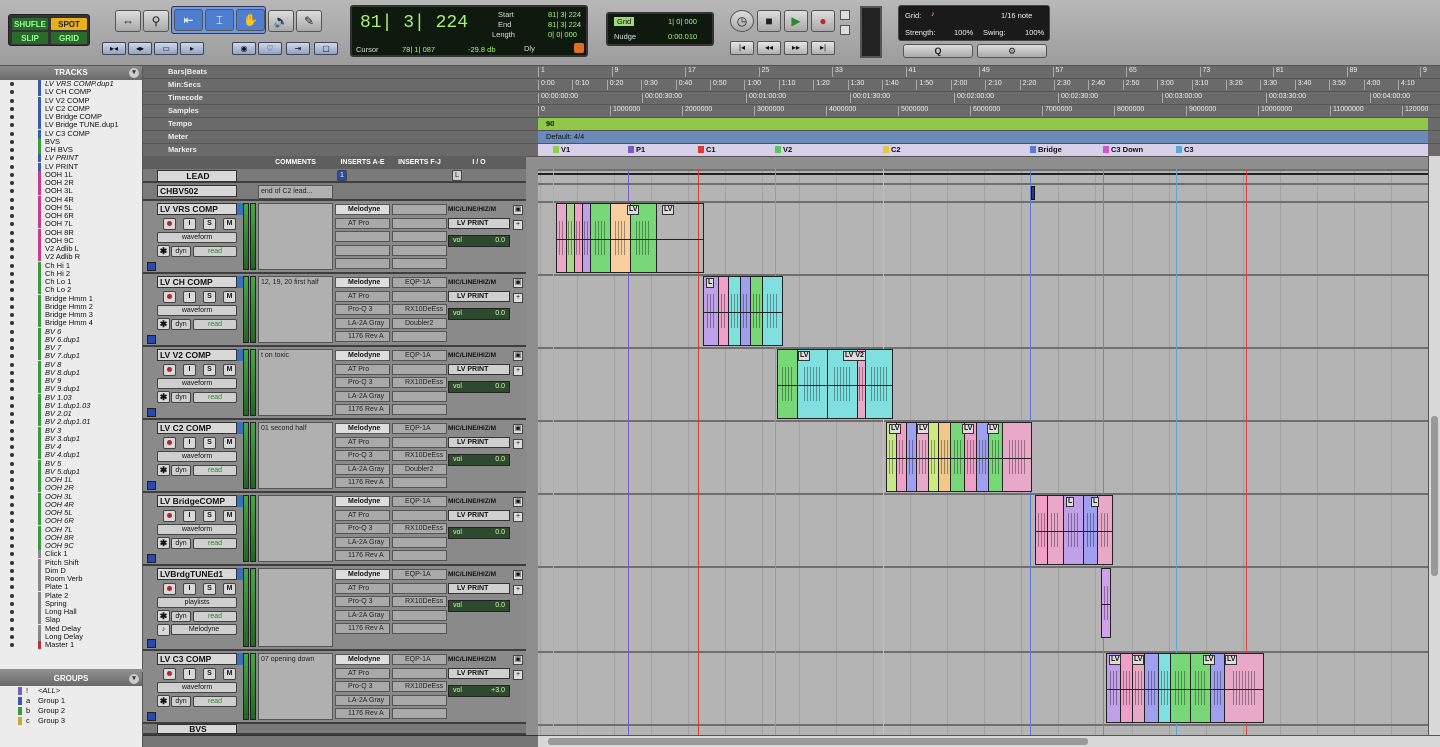 The width and height of the screenshot is (1440, 747). Describe the element at coordinates (71, 562) in the screenshot. I see `track-list-item: Pitch Shift` at that location.